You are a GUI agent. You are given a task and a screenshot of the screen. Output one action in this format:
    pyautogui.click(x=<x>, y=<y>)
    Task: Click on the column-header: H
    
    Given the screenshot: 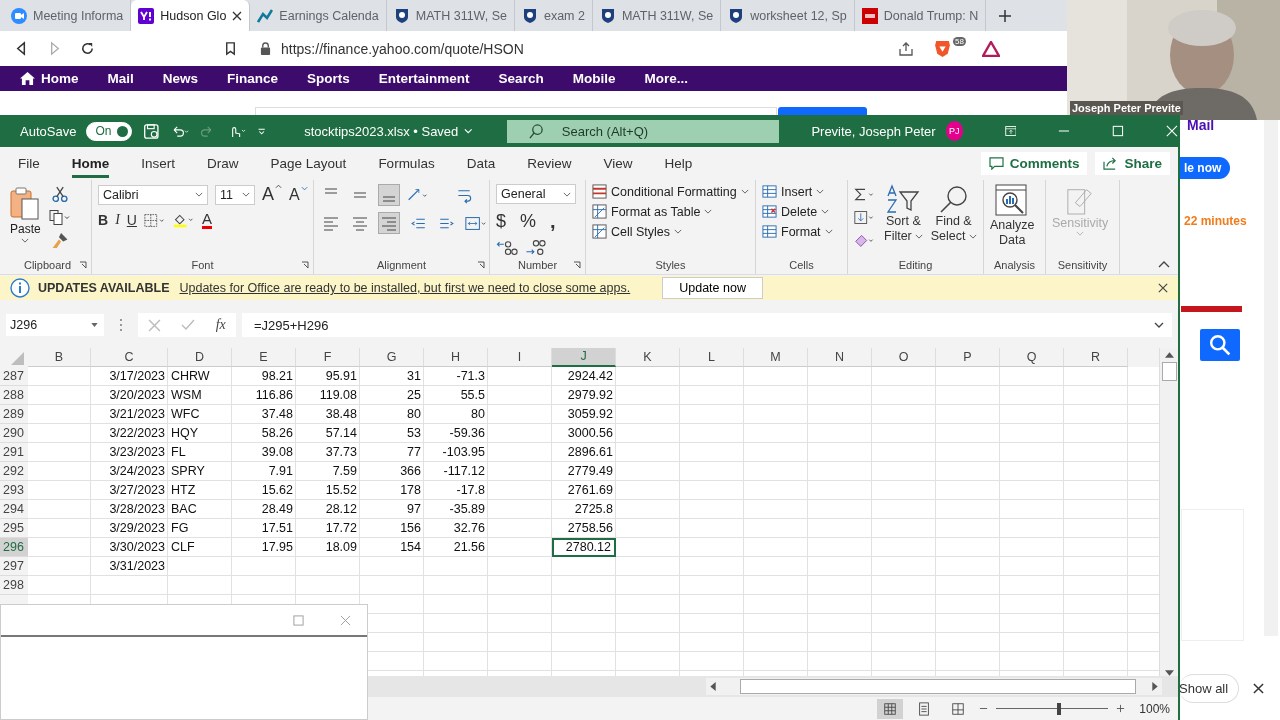 What is the action you would take?
    pyautogui.click(x=456, y=357)
    